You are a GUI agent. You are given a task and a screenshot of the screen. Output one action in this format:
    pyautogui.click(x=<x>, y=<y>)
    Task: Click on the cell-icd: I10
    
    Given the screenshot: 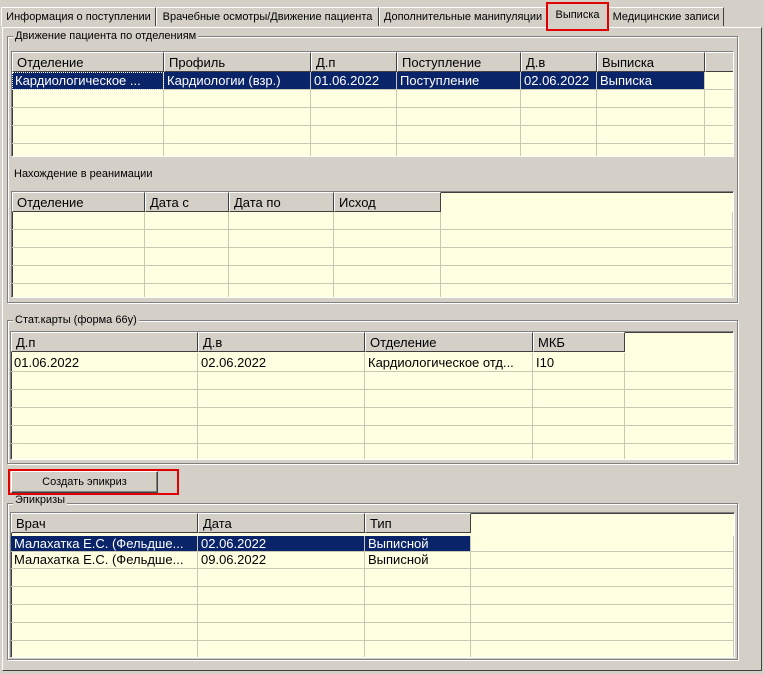 What is the action you would take?
    pyautogui.click(x=579, y=362)
    